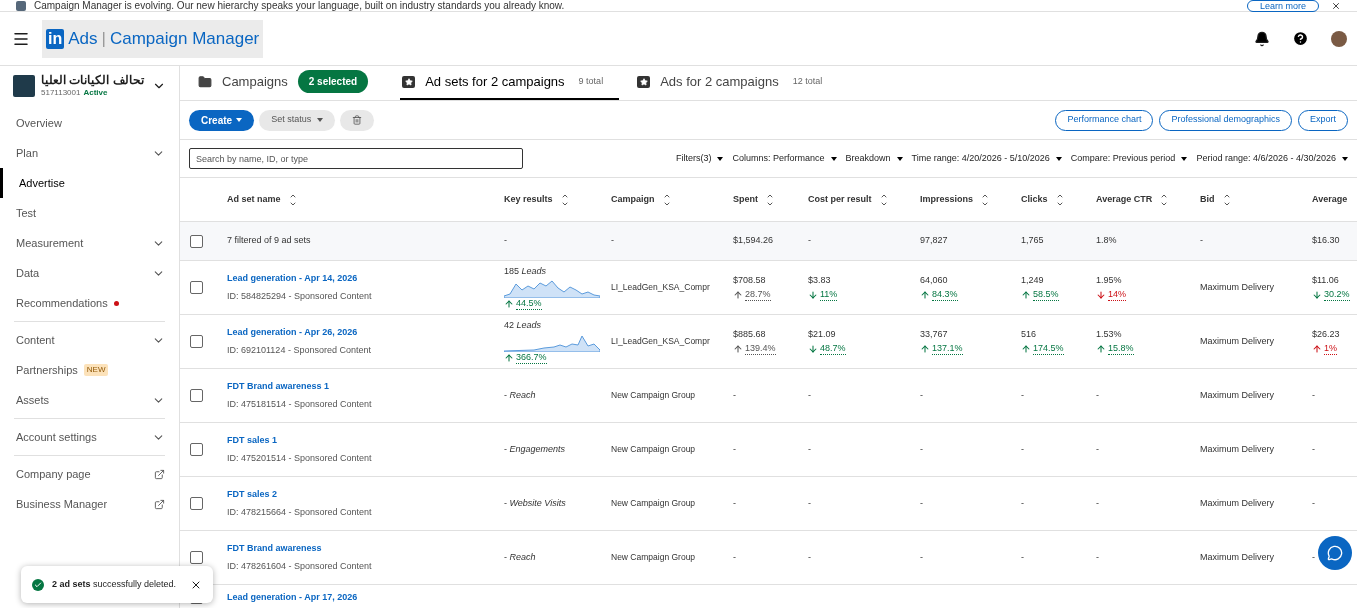 The image size is (1357, 608). What do you see at coordinates (89, 474) in the screenshot?
I see `sidebar-item: Company page` at bounding box center [89, 474].